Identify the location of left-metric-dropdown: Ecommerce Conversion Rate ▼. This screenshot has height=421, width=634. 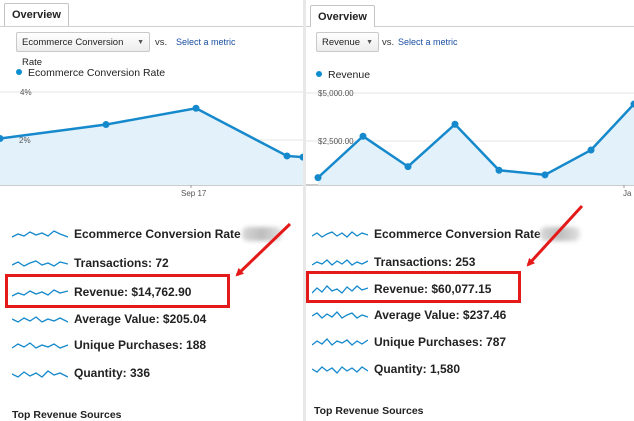
(83, 50).